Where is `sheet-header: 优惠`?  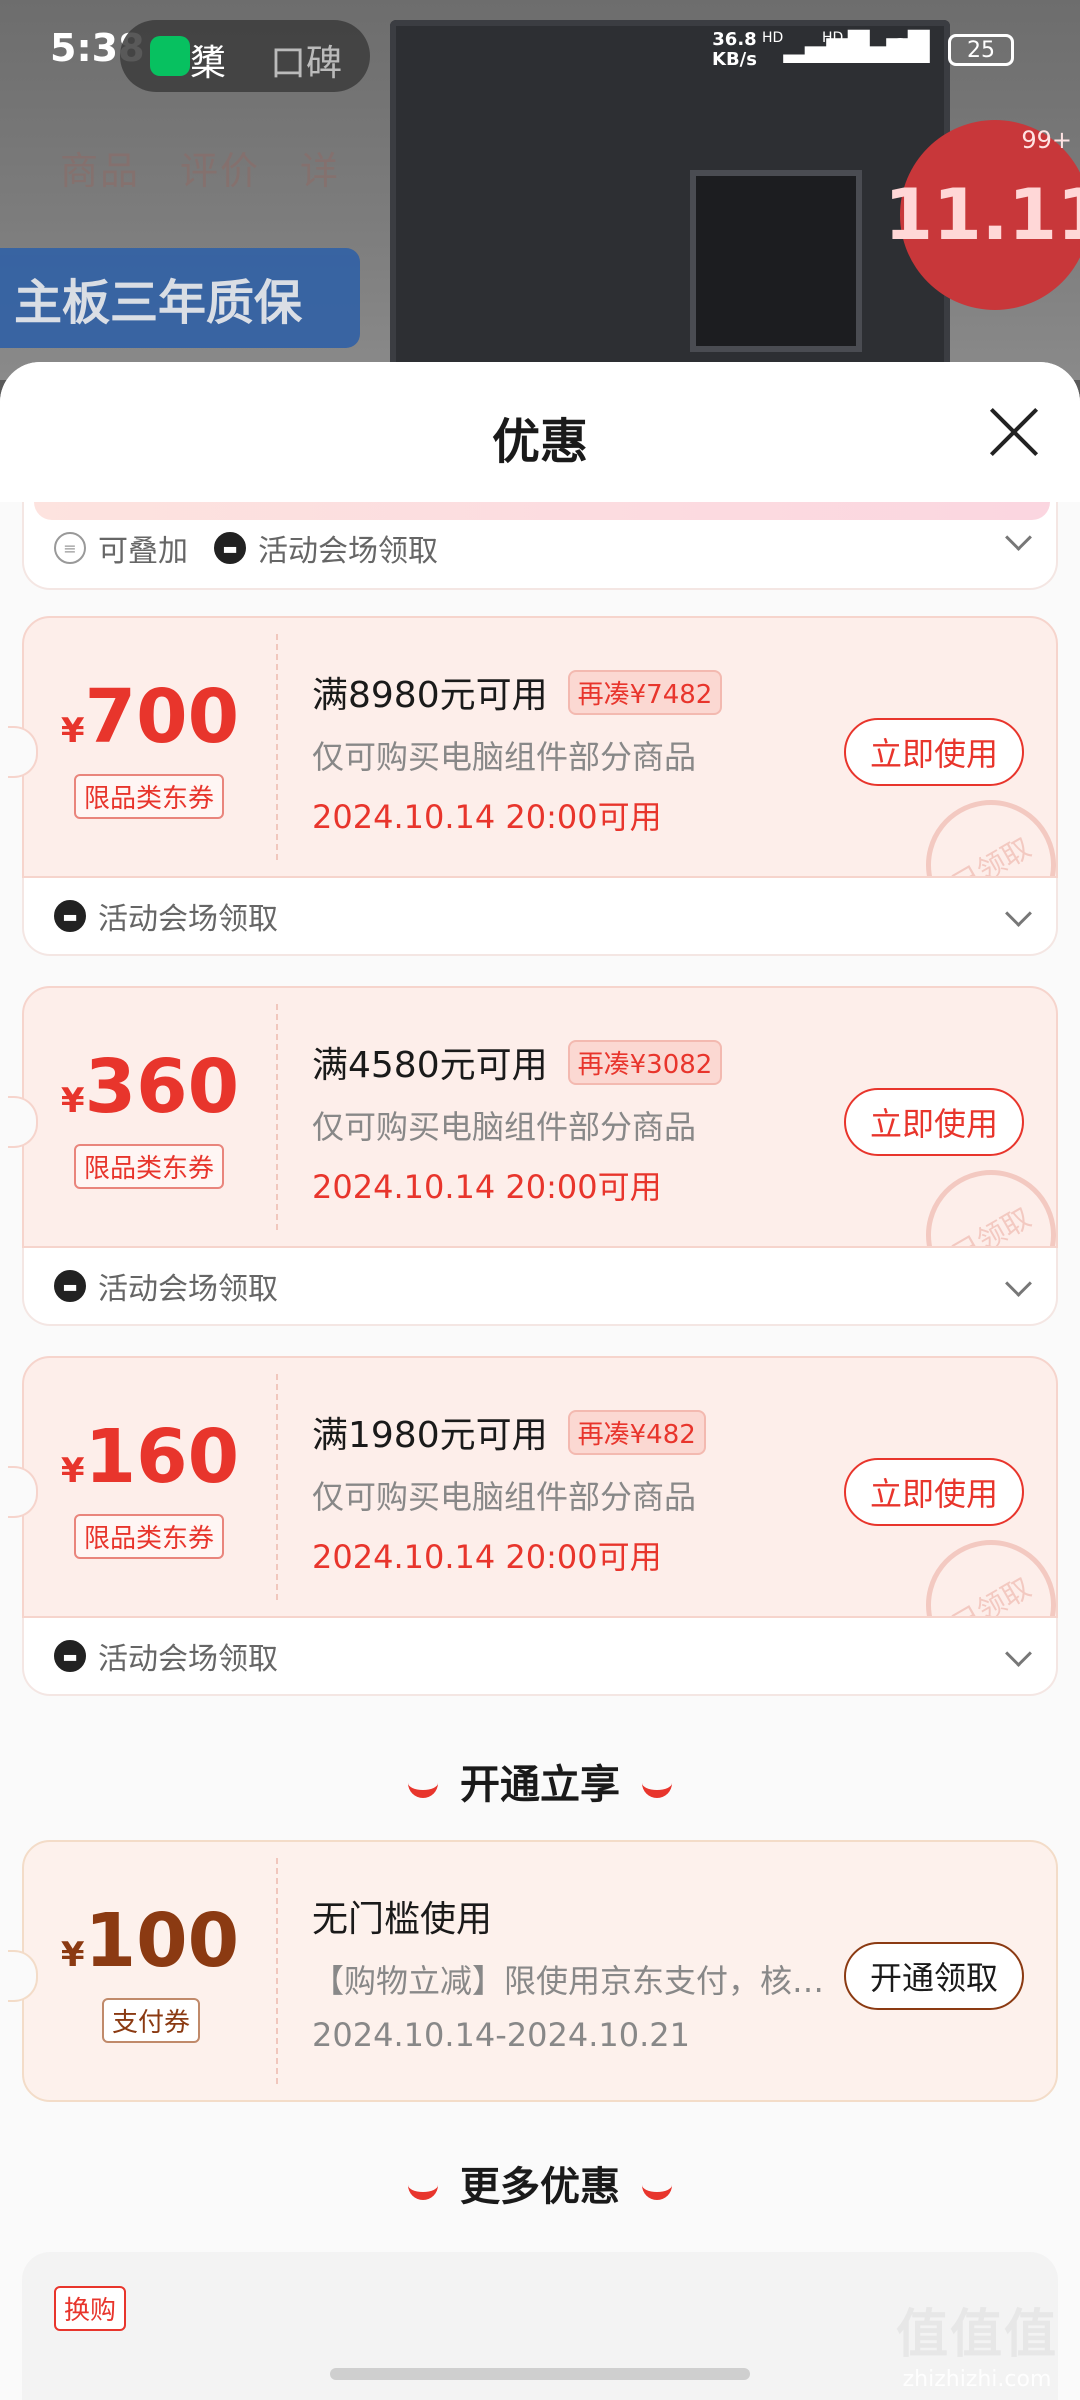 sheet-header: 优惠 is located at coordinates (540, 432).